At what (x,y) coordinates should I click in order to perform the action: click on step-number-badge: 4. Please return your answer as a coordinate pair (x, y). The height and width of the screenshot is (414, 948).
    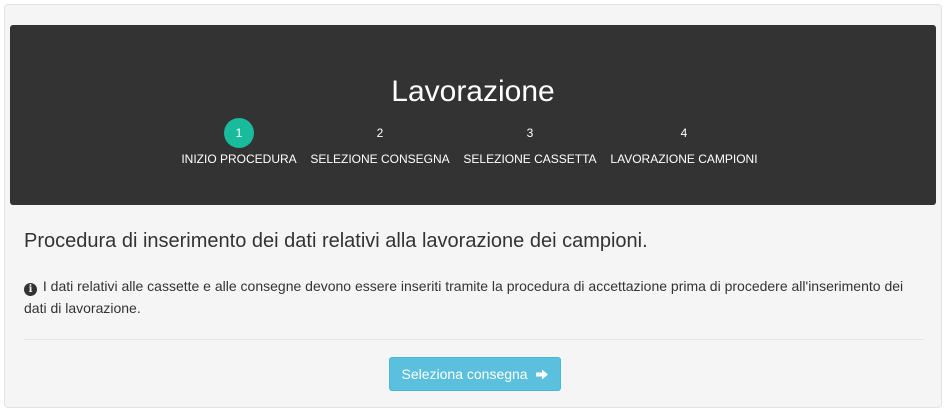
    Looking at the image, I should click on (684, 133).